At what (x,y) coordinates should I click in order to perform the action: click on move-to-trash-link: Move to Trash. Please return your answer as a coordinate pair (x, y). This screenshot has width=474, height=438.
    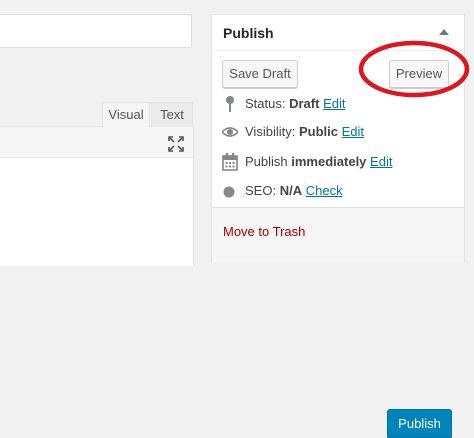
    Looking at the image, I should click on (264, 232).